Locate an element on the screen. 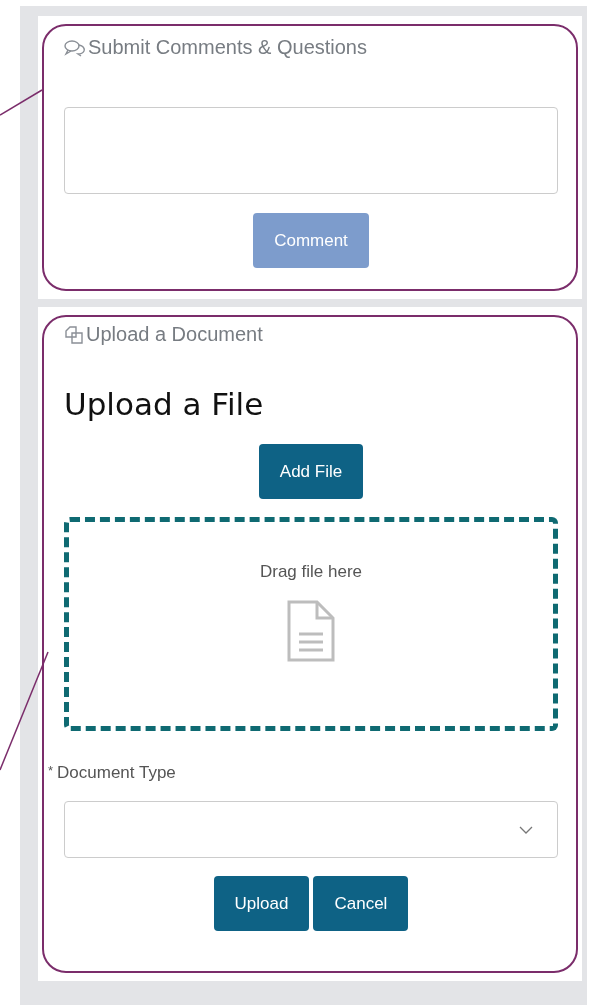  upload-heading: Upload a File is located at coordinates (164, 404).